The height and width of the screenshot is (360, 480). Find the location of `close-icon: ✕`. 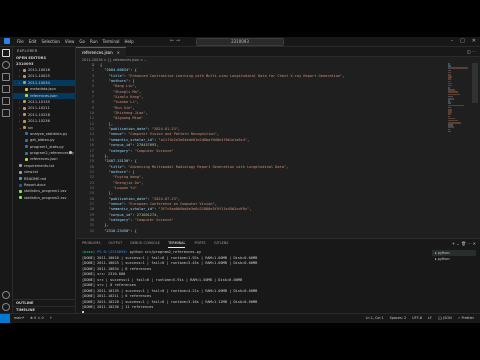

close-icon: ✕ is located at coordinates (474, 41).